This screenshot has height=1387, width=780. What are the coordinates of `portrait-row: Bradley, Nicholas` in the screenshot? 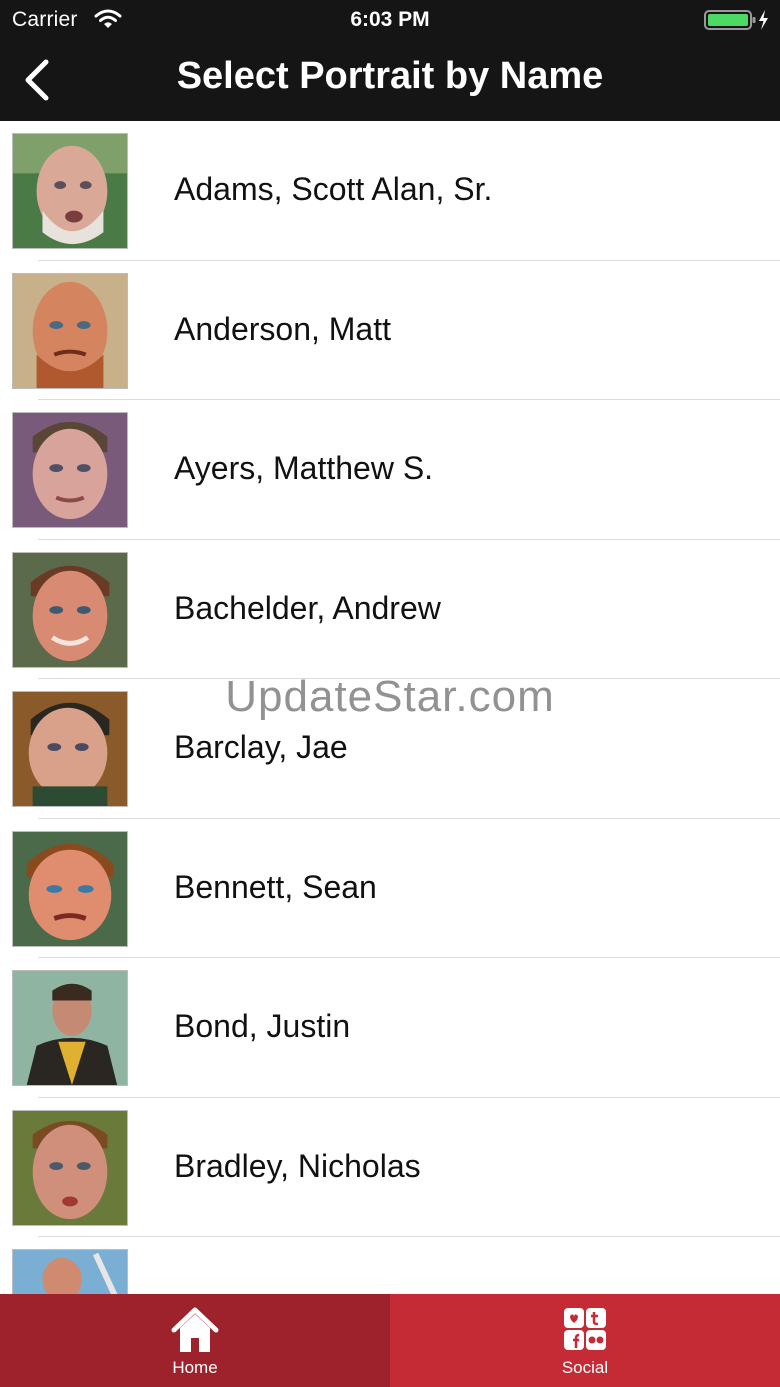 It's located at (390, 1167).